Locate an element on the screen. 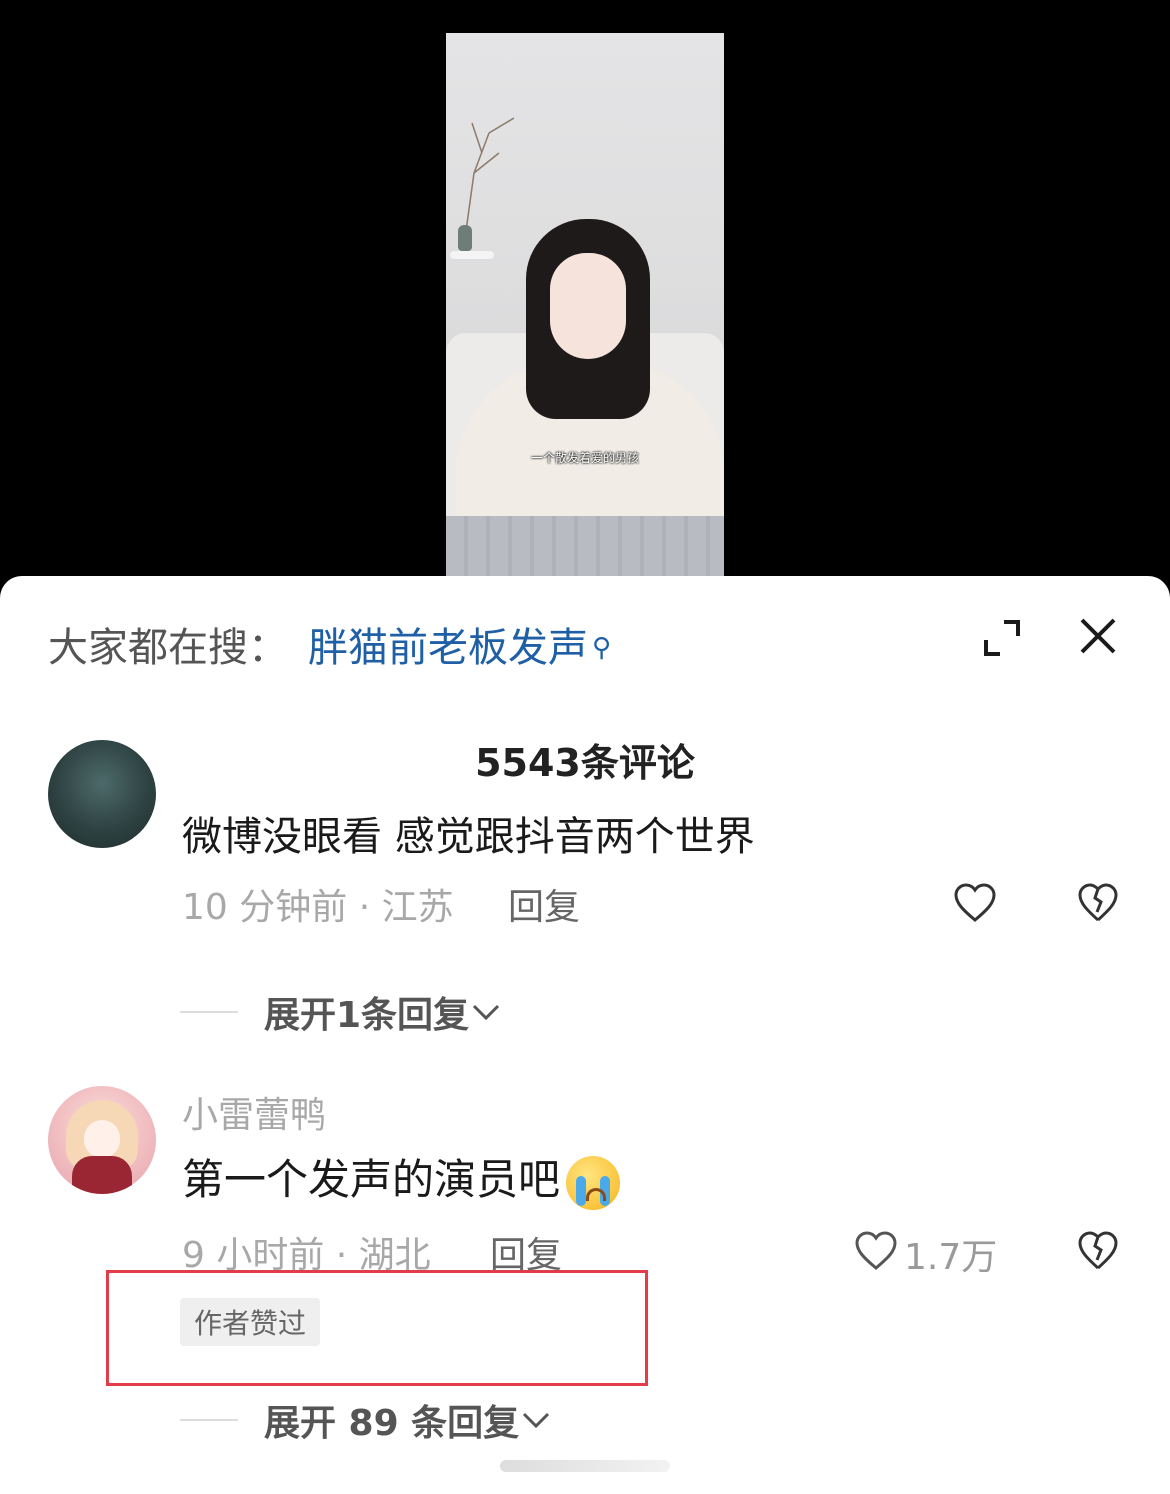  trending-search-prefix: 大家都在搜： is located at coordinates (168, 648).